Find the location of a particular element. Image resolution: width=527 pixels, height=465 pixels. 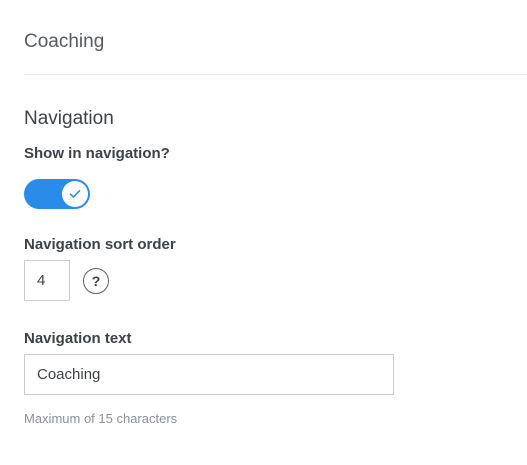

navigation-text-hint: Maximum of 15 characters is located at coordinates (101, 418).